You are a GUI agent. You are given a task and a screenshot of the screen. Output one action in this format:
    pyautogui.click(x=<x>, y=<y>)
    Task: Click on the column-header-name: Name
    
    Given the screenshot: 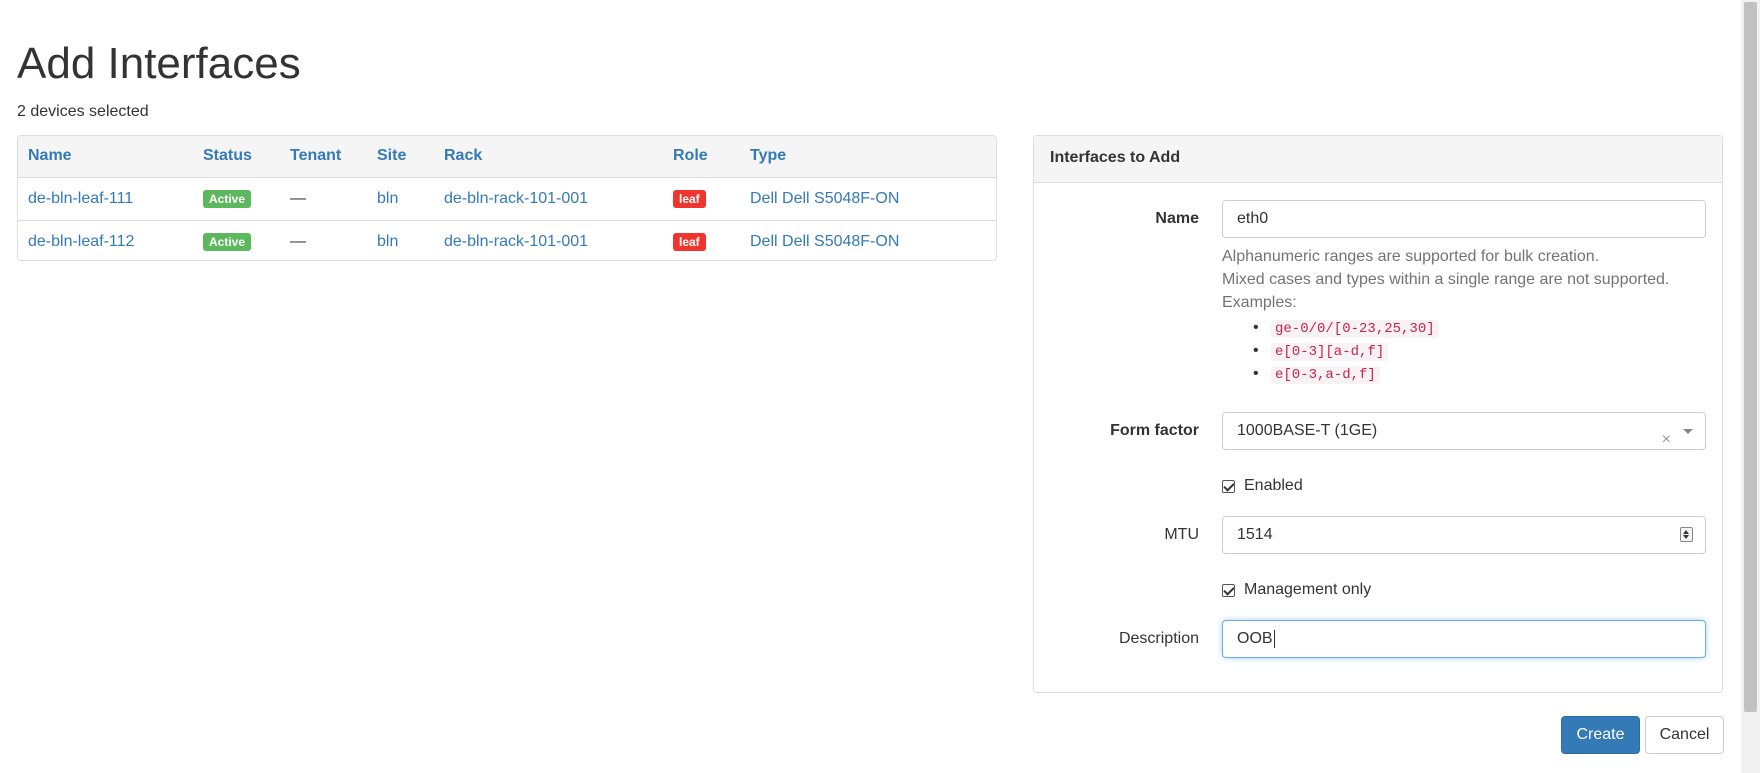 What is the action you would take?
    pyautogui.click(x=105, y=157)
    